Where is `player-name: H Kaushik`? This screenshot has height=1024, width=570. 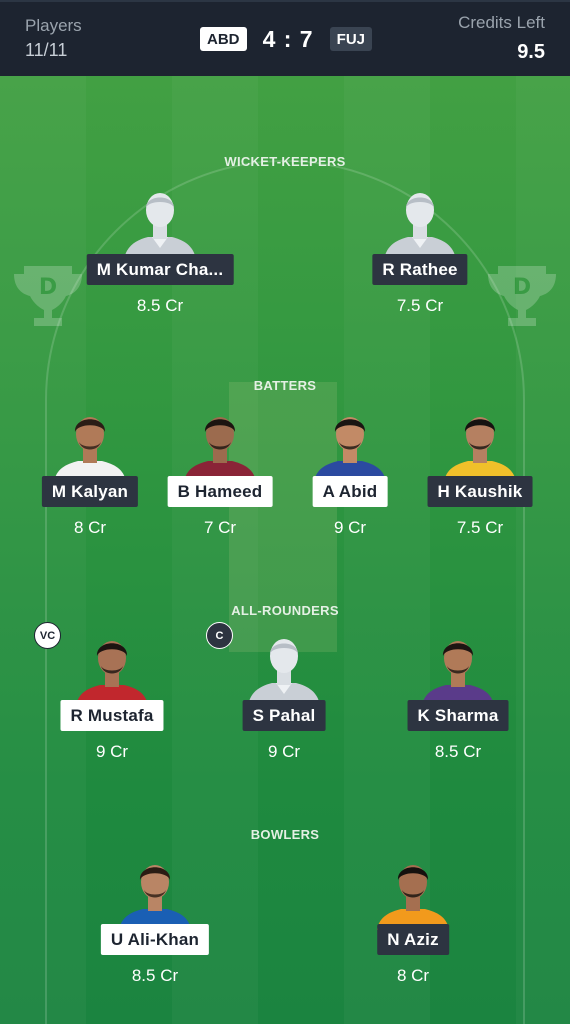 player-name: H Kaushik is located at coordinates (480, 491).